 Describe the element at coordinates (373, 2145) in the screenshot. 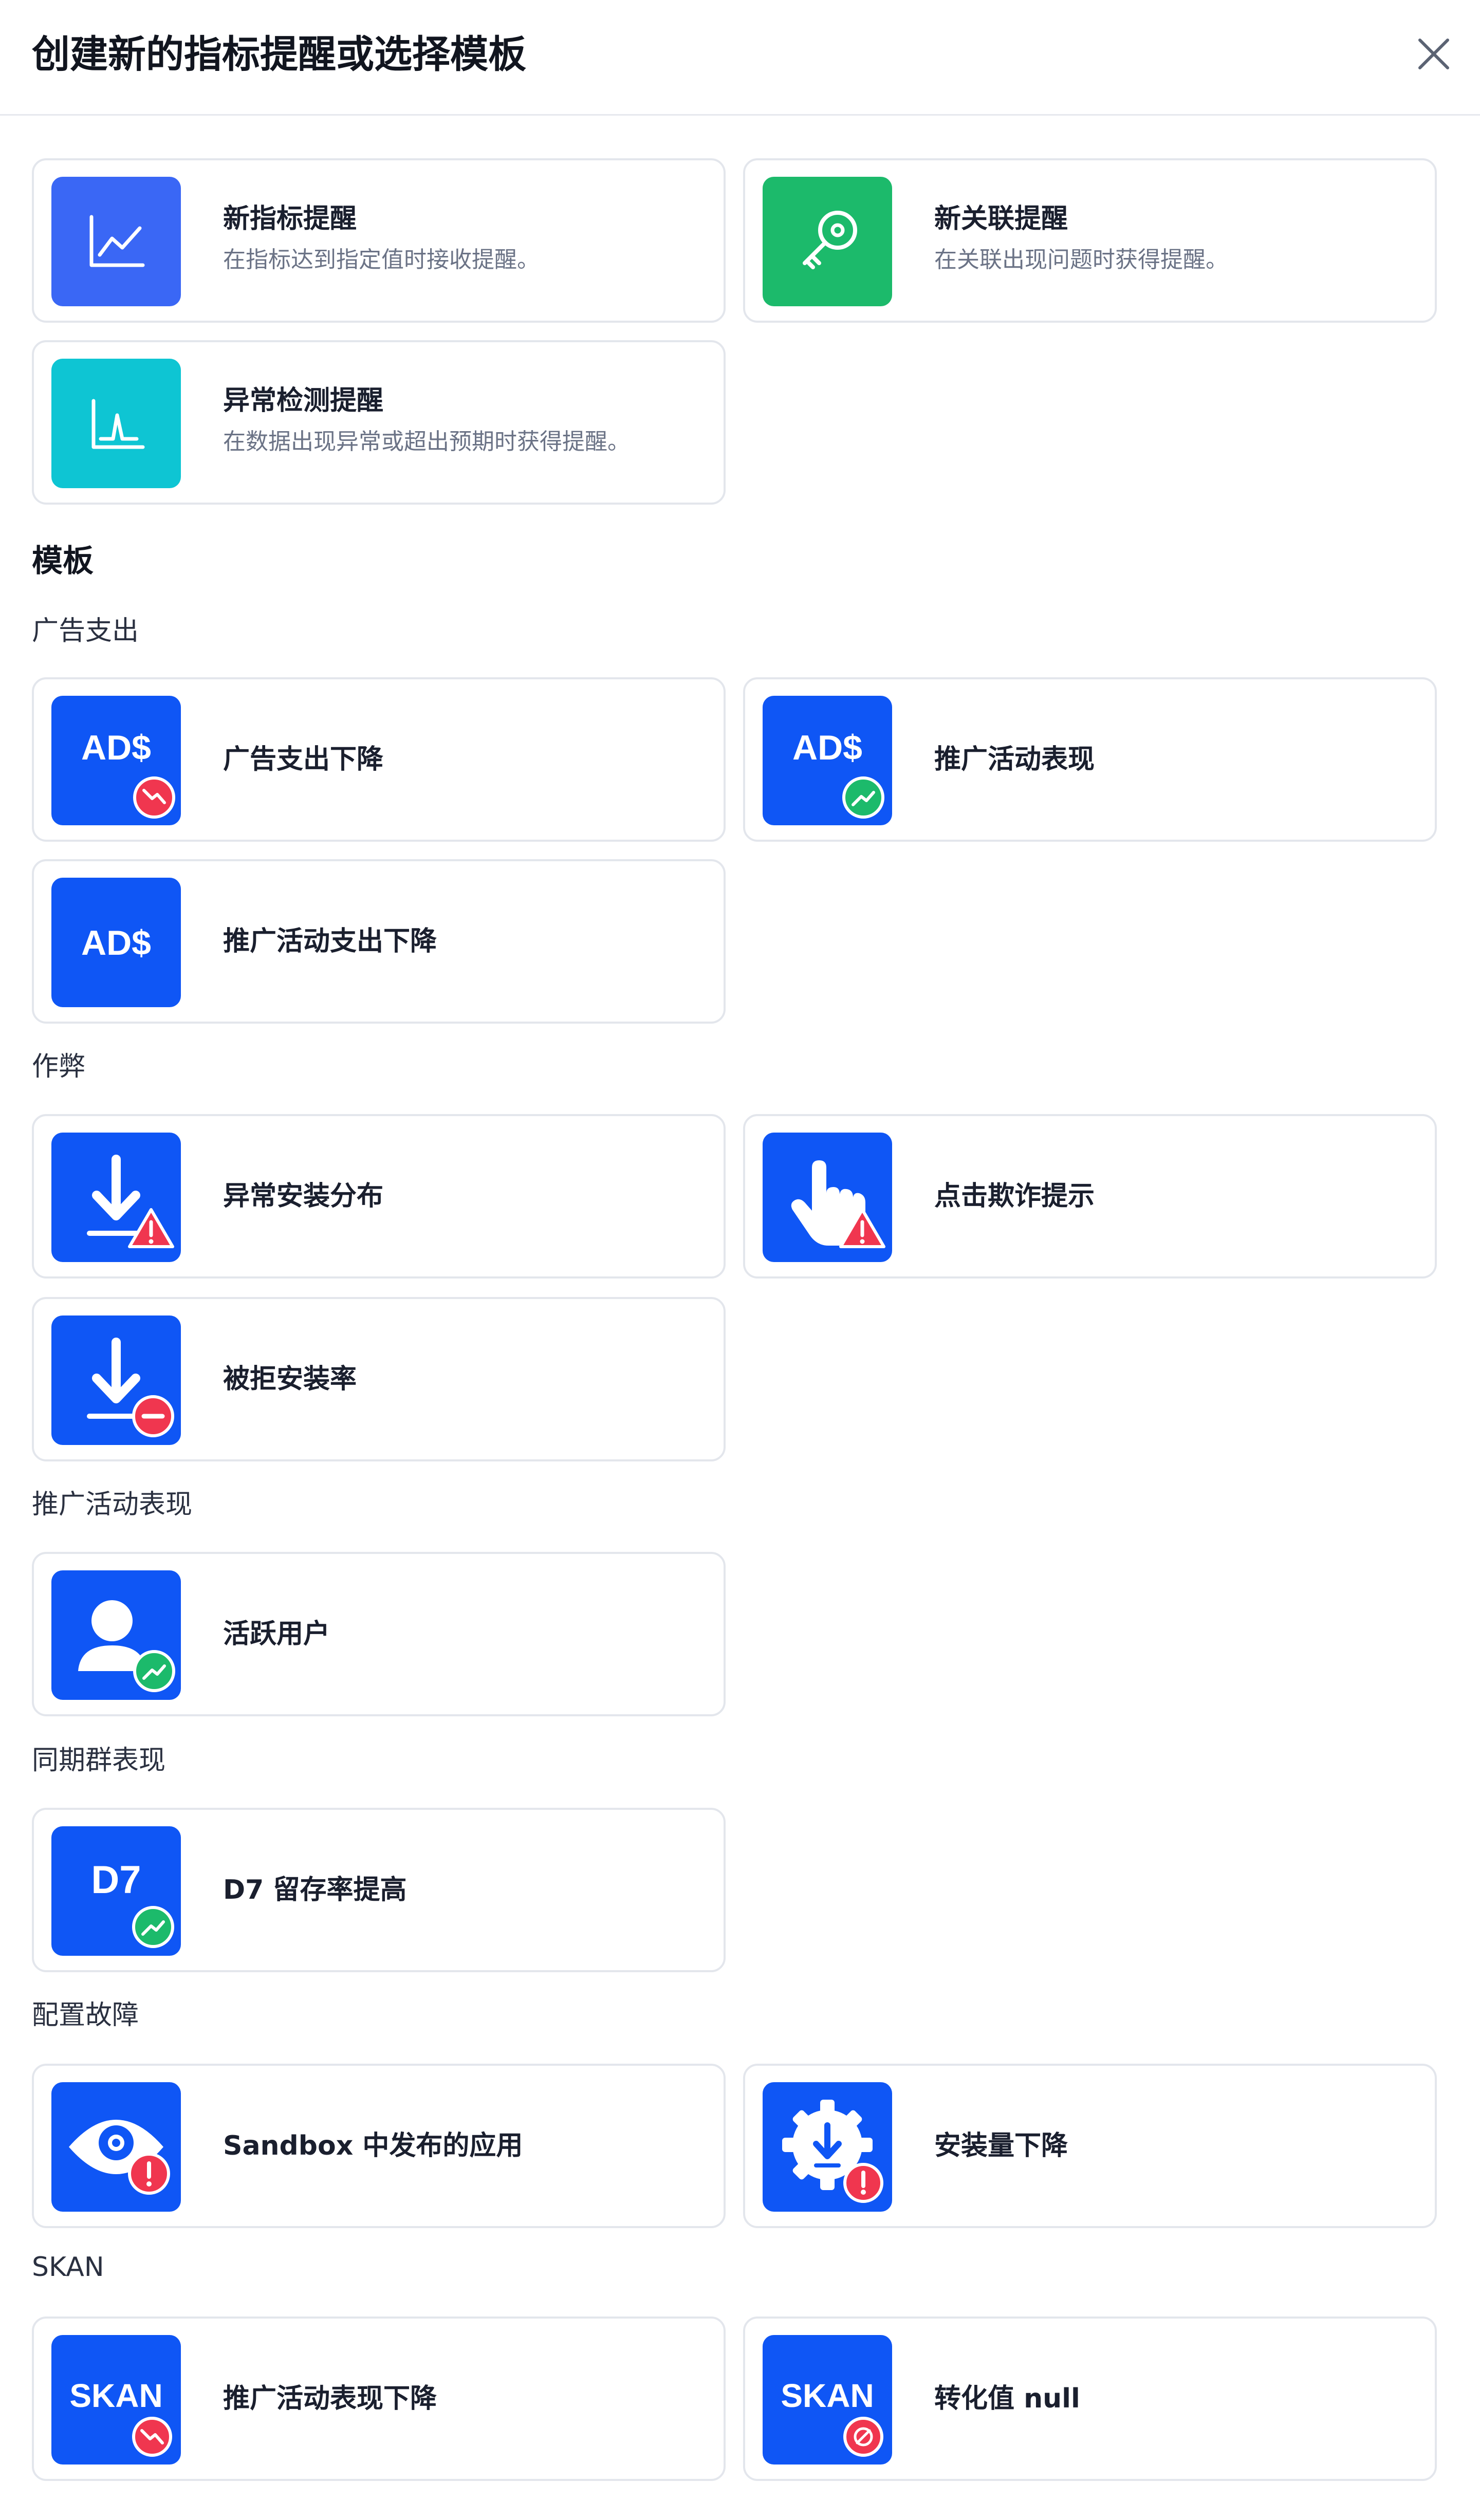

I see `card-title: Sandbox 中发布的应用` at that location.